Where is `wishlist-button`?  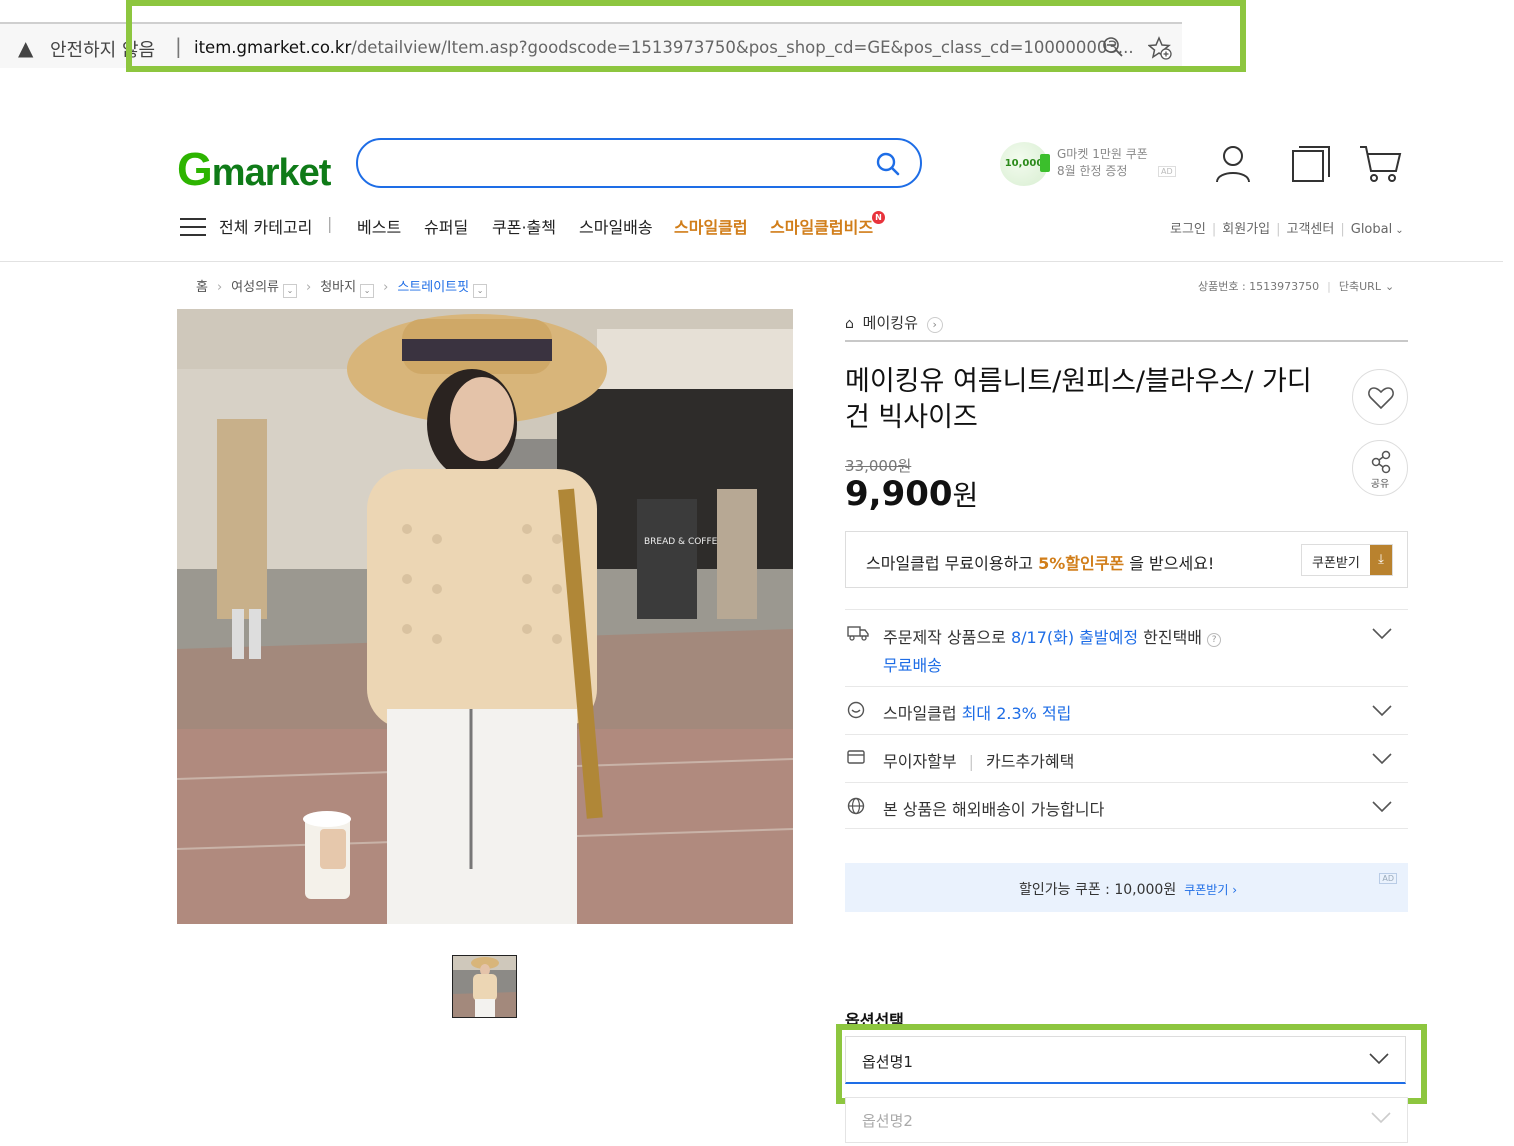
wishlist-button is located at coordinates (1380, 397).